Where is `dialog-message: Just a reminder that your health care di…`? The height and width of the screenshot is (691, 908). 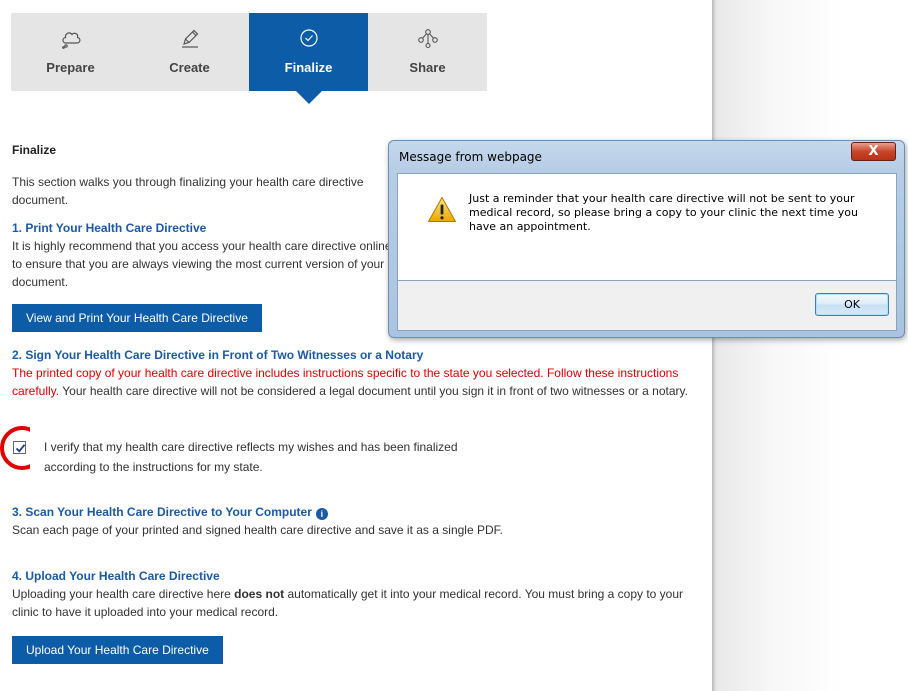
dialog-message: Just a reminder that your health care di… is located at coordinates (663, 212).